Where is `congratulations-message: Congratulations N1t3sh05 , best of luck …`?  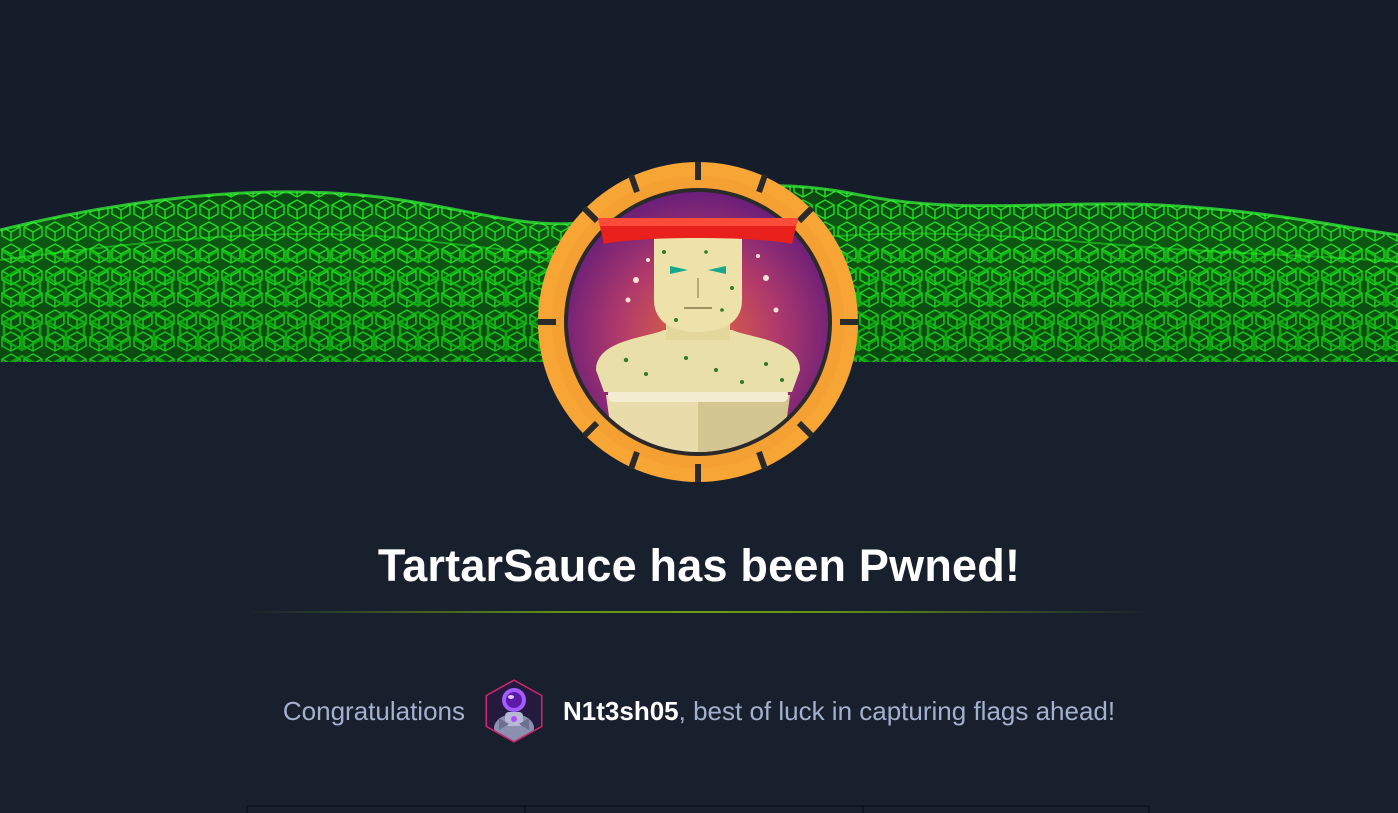
congratulations-message: Congratulations N1t3sh05 , best of luck … is located at coordinates (699, 711).